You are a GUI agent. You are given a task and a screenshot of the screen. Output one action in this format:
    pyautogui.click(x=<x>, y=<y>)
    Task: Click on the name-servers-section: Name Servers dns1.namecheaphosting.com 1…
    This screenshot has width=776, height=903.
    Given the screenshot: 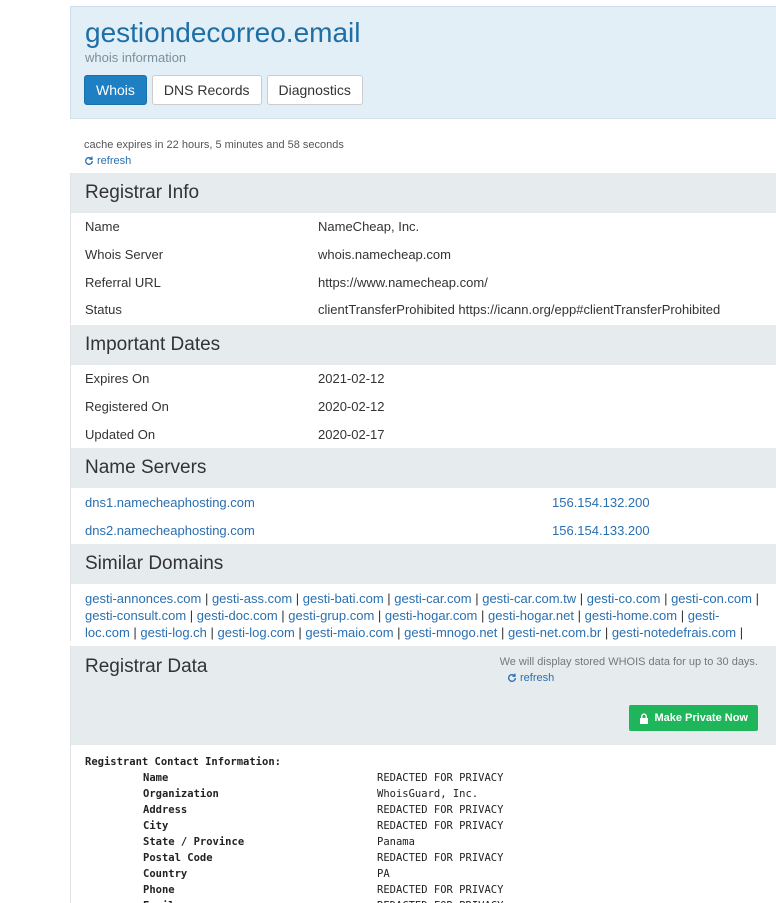 What is the action you would take?
    pyautogui.click(x=423, y=496)
    